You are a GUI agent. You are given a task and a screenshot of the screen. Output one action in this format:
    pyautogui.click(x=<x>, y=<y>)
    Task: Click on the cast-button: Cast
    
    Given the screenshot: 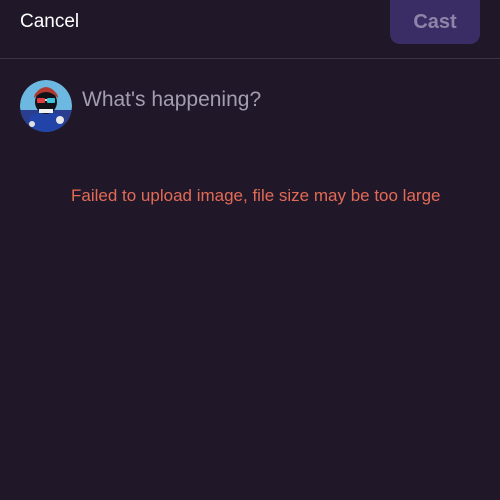 What is the action you would take?
    pyautogui.click(x=435, y=22)
    